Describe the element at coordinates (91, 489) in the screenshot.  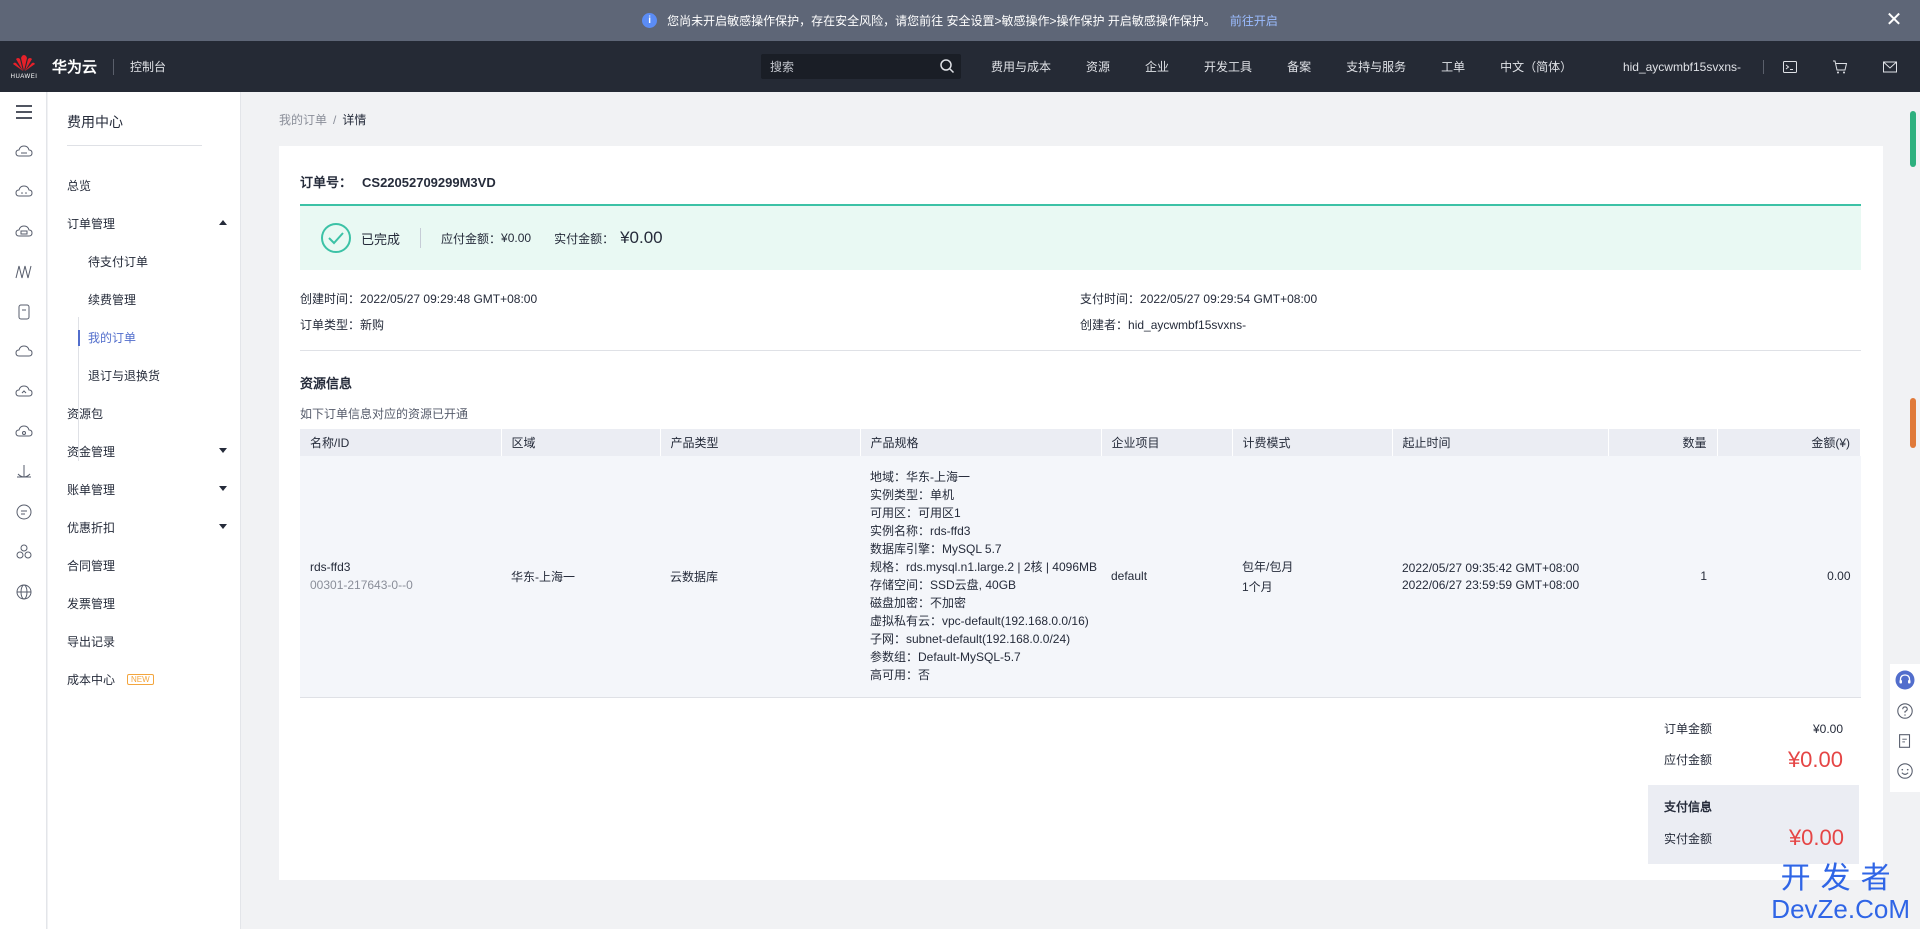
I see `sidebar-item-label: 账单管理` at that location.